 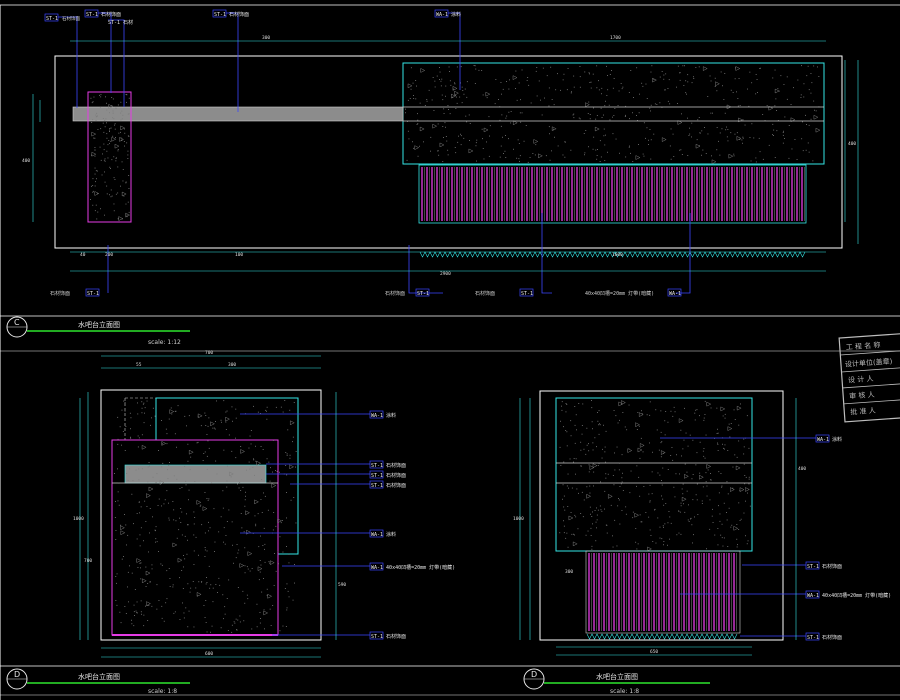 I want to click on label-note-1: 石材饰面, so click(x=71, y=18).